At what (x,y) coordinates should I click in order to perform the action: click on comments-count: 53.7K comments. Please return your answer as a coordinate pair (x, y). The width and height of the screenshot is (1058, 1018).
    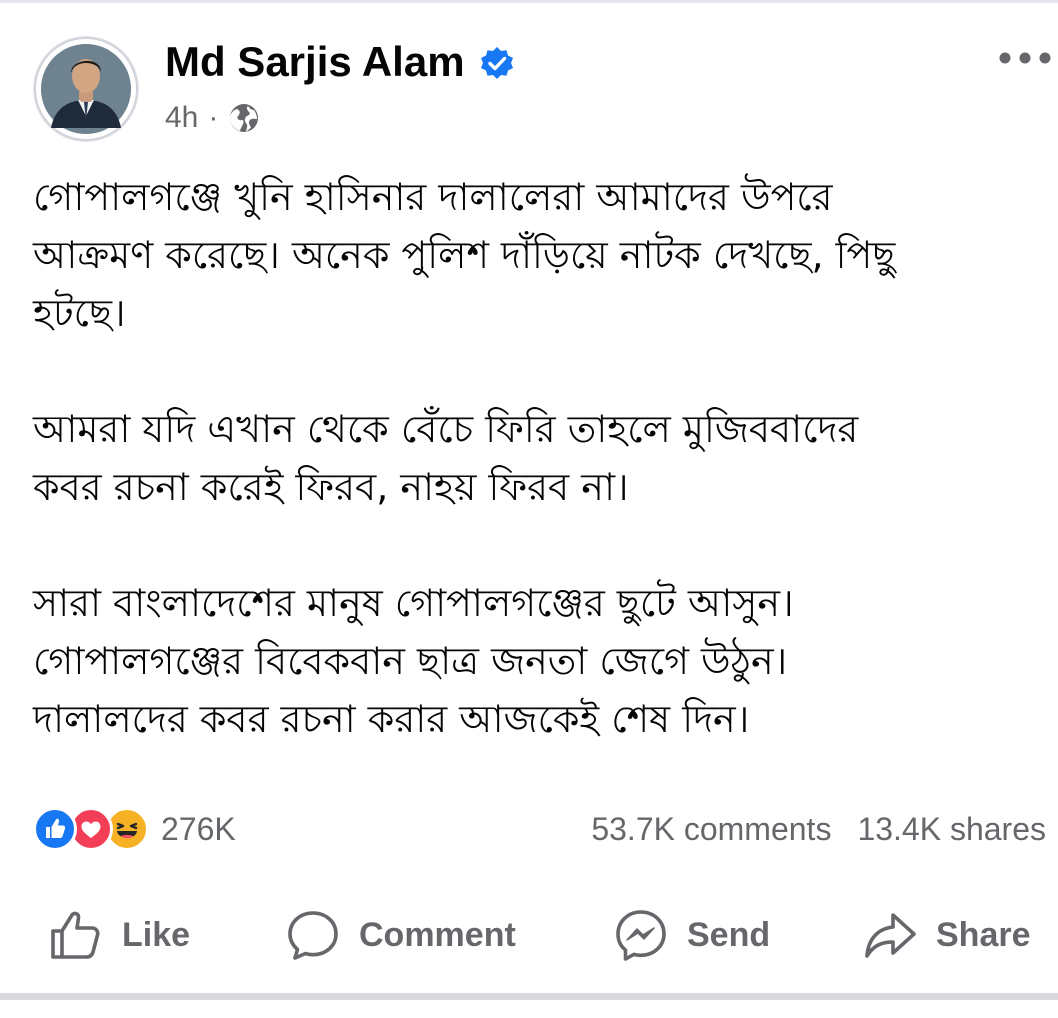
    Looking at the image, I should click on (711, 829).